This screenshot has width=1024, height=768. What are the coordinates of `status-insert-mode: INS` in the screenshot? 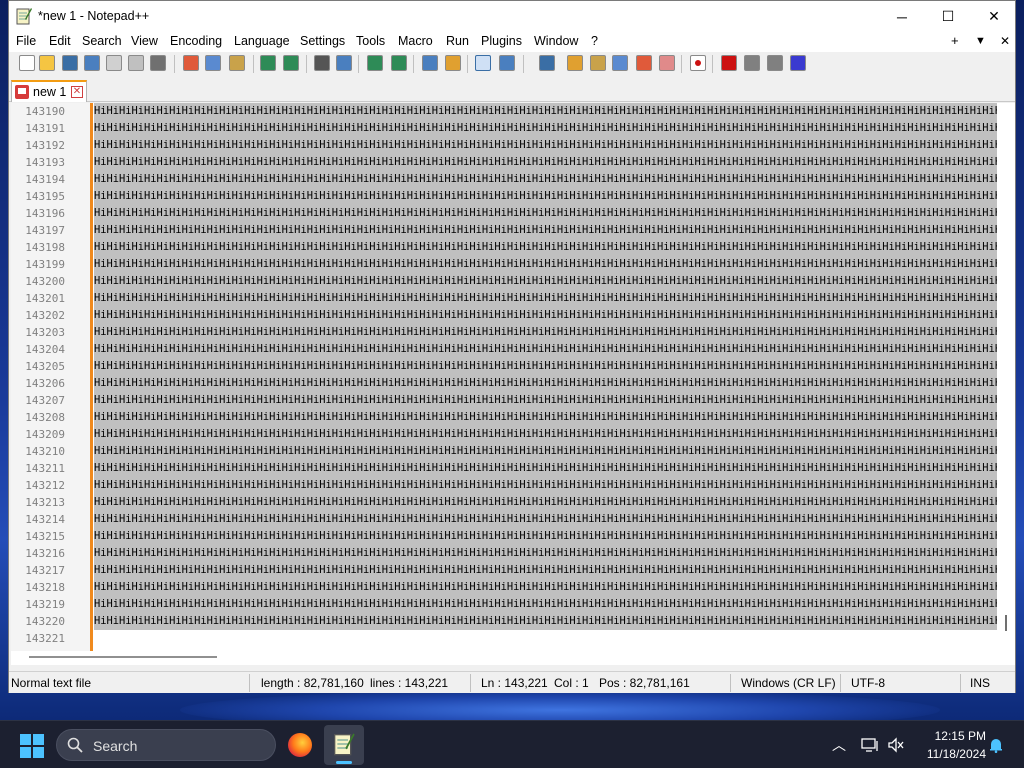 It's located at (980, 683).